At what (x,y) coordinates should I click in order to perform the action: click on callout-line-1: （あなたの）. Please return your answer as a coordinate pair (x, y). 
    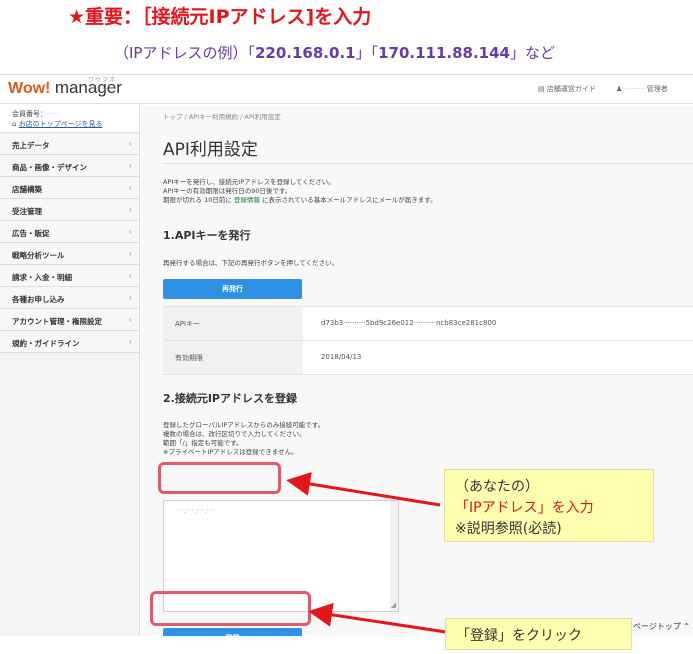
    Looking at the image, I should click on (497, 487).